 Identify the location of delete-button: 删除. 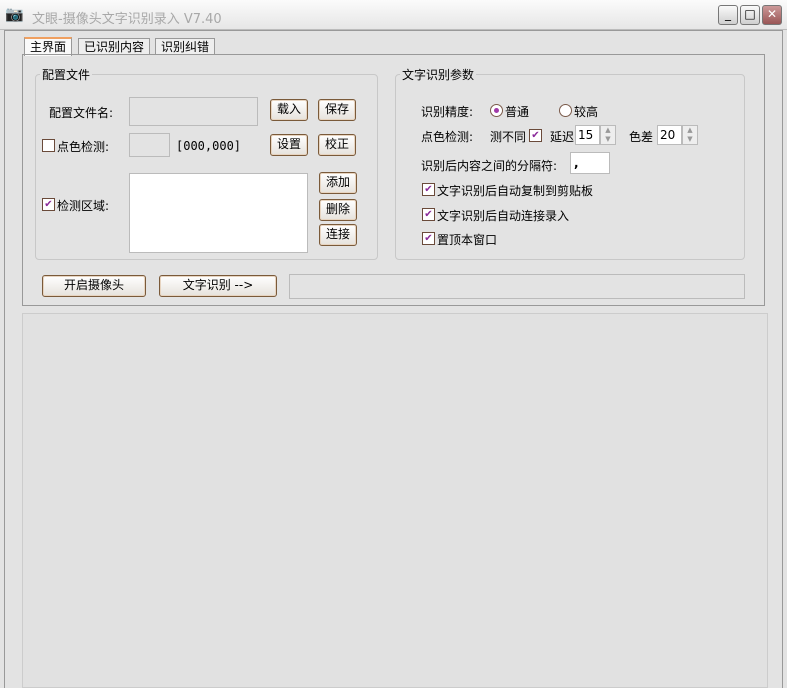
(338, 210).